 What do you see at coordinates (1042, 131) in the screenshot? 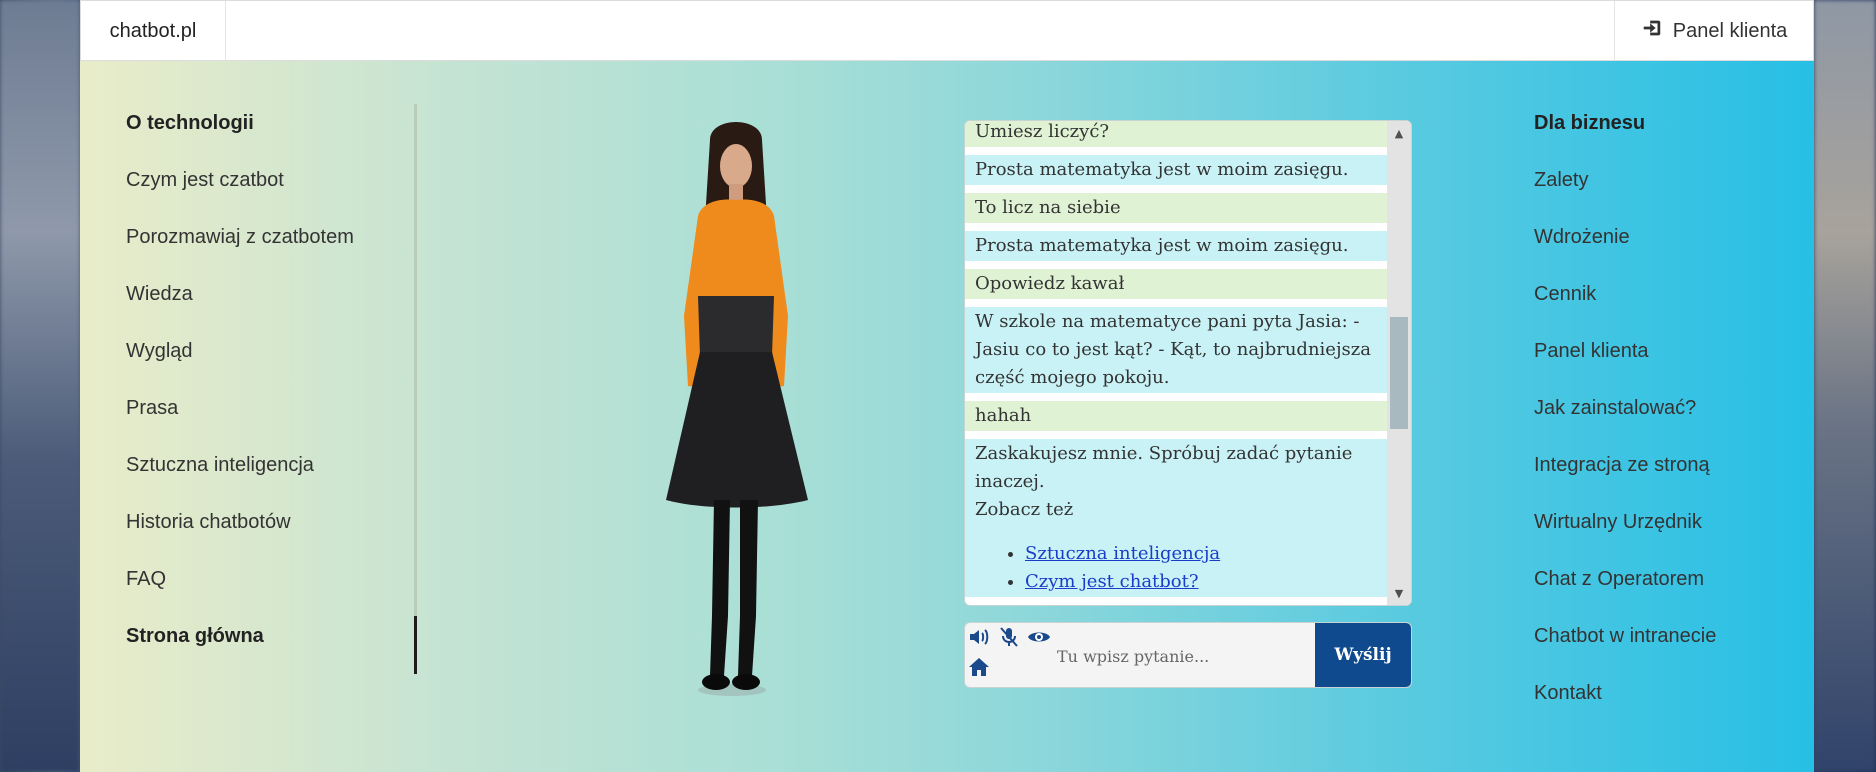
I see `message-text: Umiesz liczyć?` at bounding box center [1042, 131].